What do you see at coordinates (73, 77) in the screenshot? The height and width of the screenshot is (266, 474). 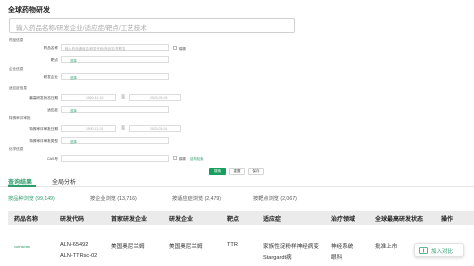 I see `developer-select-link: 选择` at bounding box center [73, 77].